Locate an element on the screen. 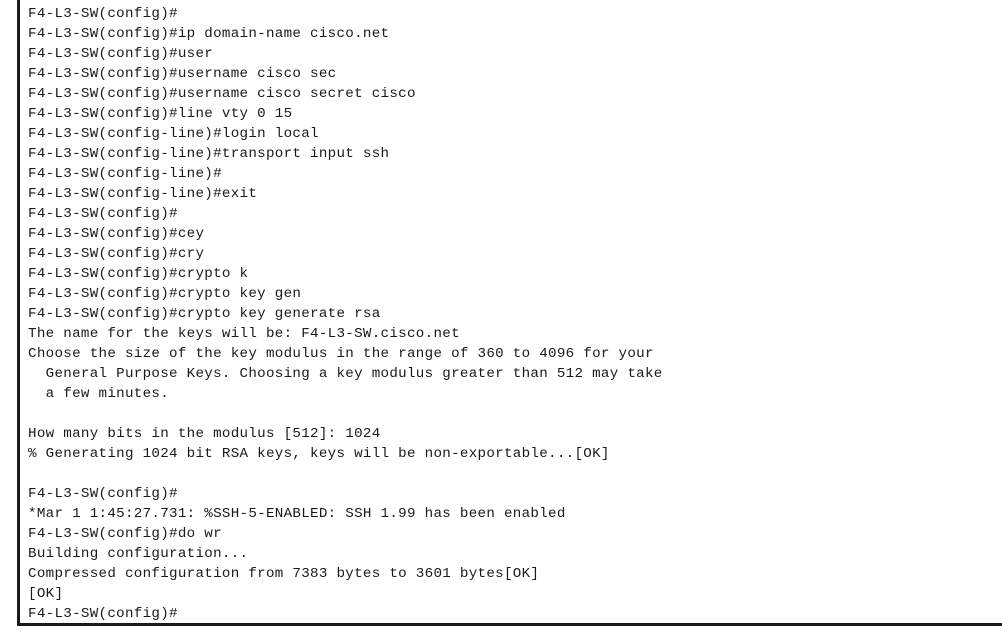  terminal-line: F4-L3-SW(config)#do wr is located at coordinates (125, 534).